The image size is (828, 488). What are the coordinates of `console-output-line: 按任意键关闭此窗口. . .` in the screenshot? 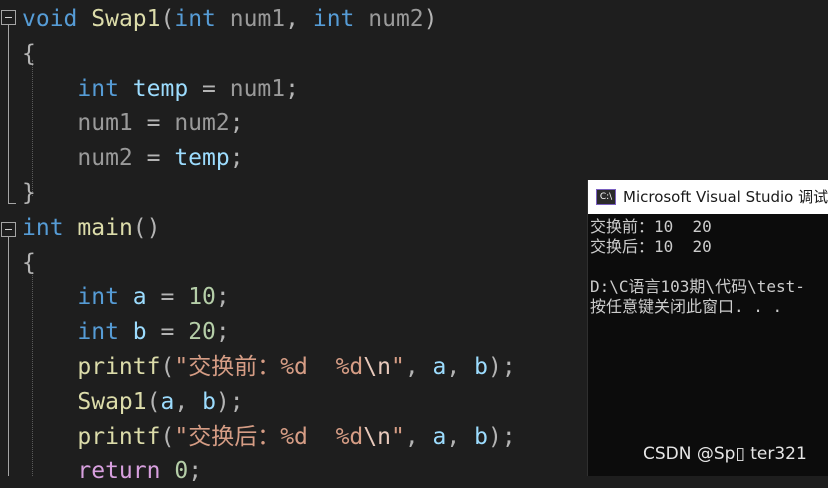 It's located at (686, 306).